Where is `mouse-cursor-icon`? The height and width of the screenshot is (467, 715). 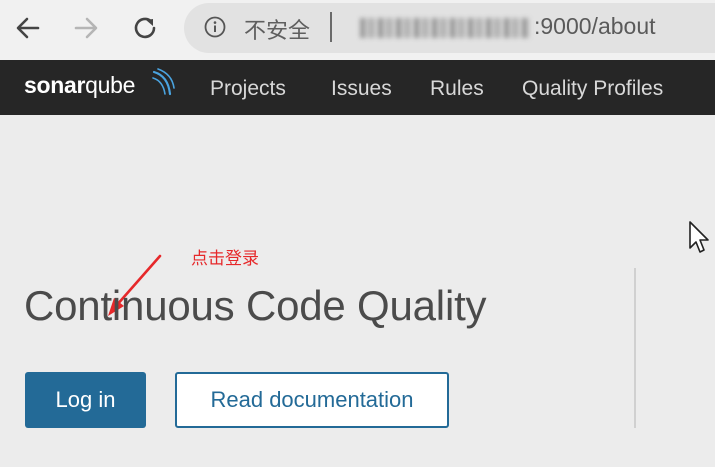
mouse-cursor-icon is located at coordinates (699, 237).